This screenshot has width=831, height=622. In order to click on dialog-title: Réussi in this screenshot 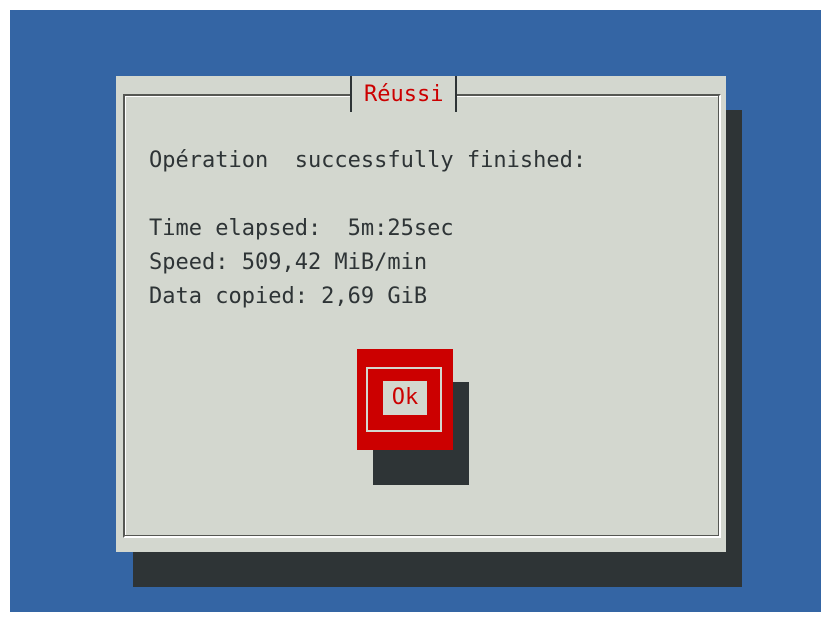, I will do `click(404, 94)`.